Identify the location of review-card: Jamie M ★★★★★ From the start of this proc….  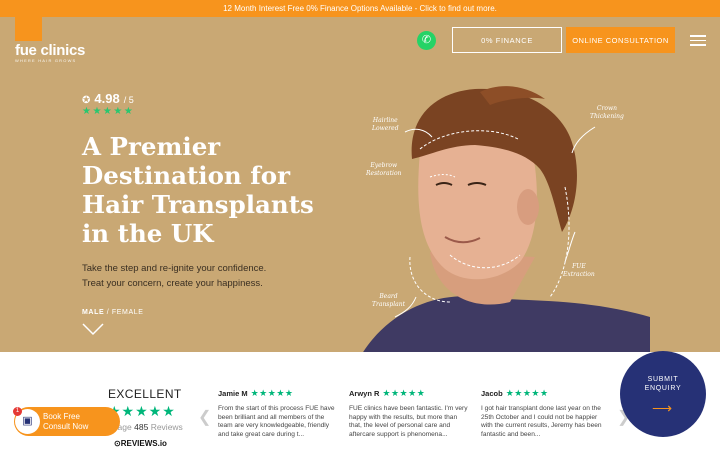
(279, 413).